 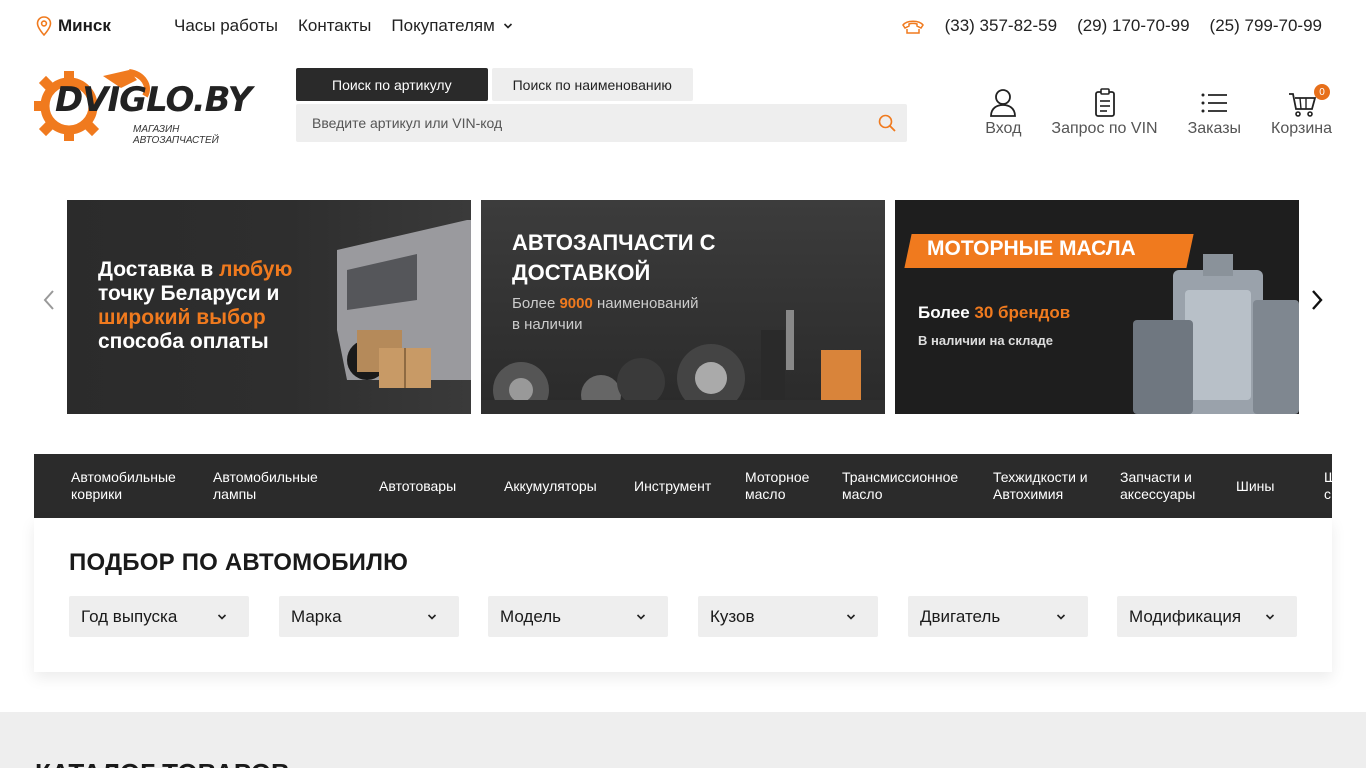 I want to click on carousel-next-arrow, so click(x=1317, y=300).